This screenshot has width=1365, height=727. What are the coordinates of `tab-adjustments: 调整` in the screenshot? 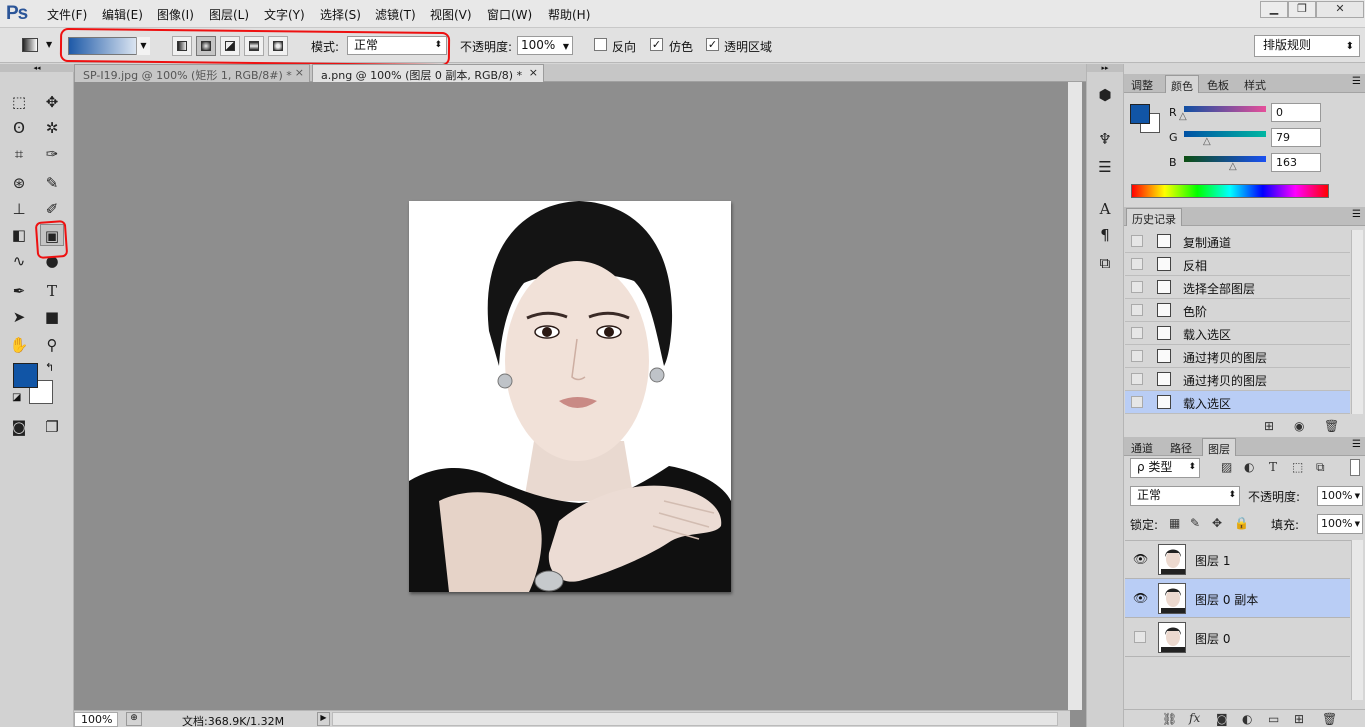 It's located at (1142, 84).